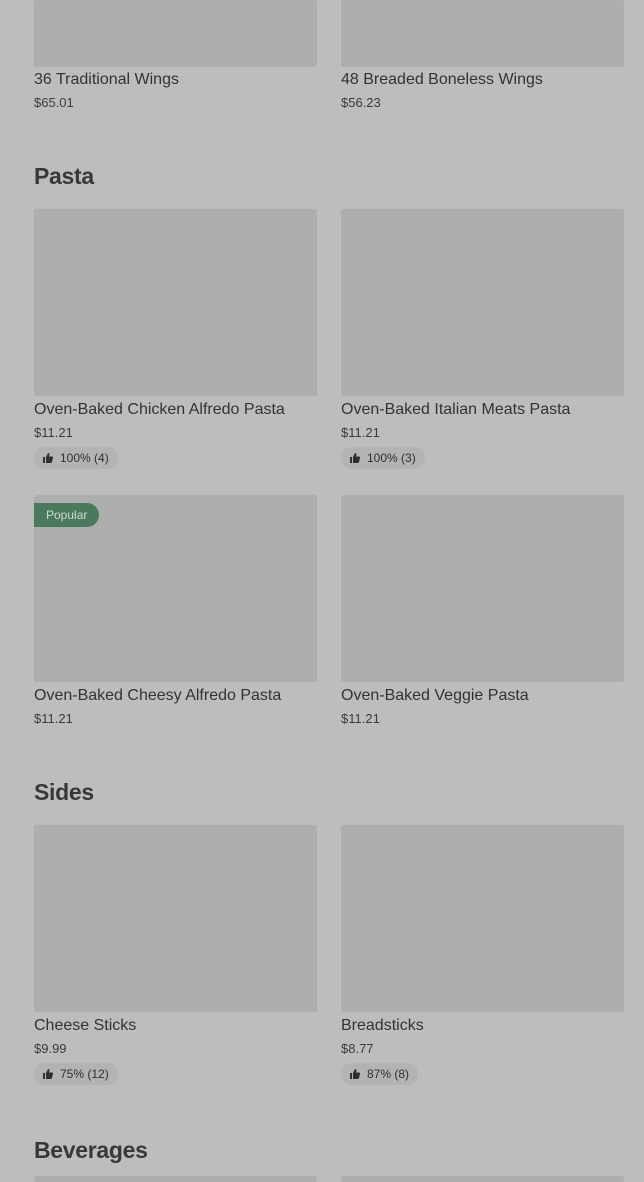  What do you see at coordinates (67, 515) in the screenshot?
I see `popular-badge: Popular` at bounding box center [67, 515].